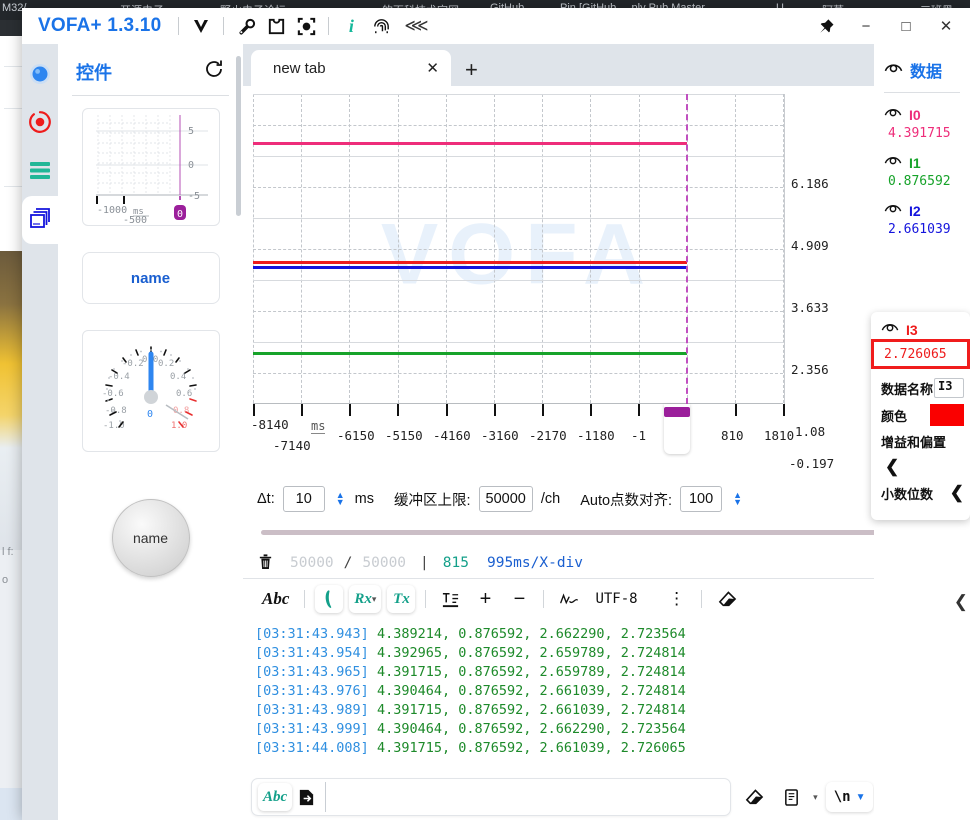 The image size is (970, 820). I want to click on align-input: 100, so click(701, 499).